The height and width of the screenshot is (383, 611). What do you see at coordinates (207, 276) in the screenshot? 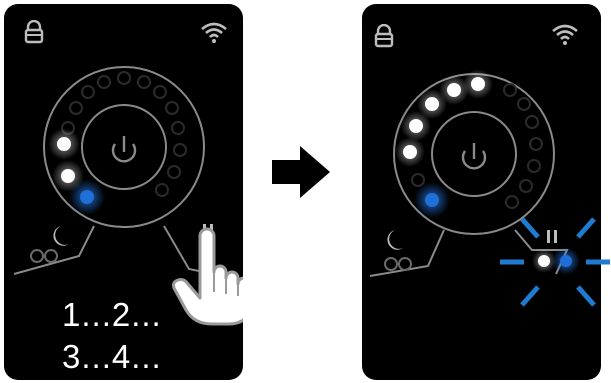
I see `hand-pointer-icon` at bounding box center [207, 276].